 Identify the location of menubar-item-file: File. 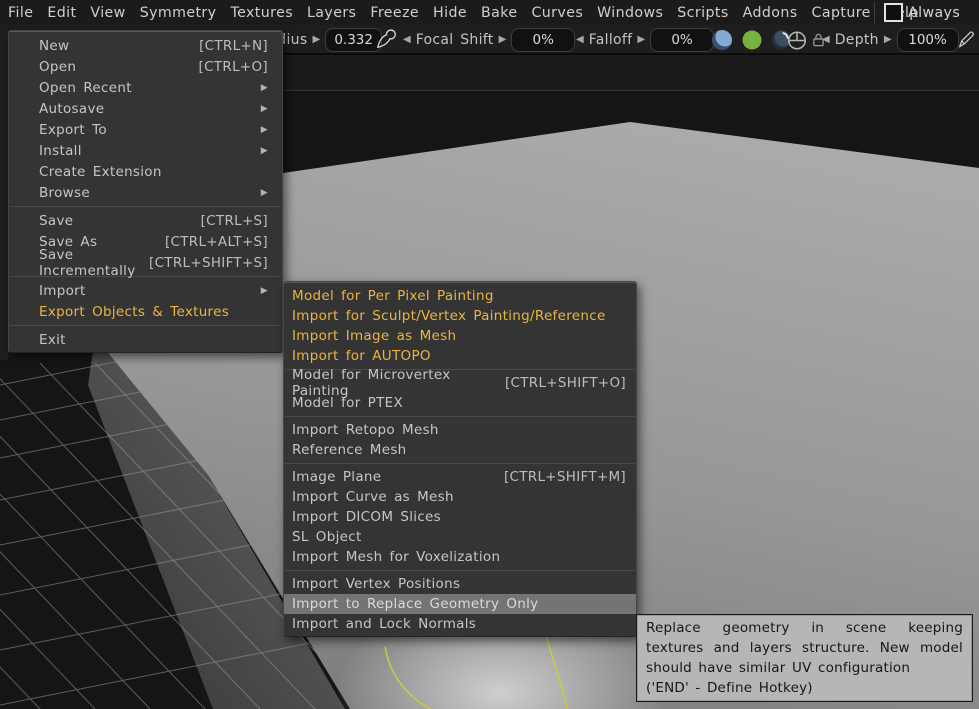
(20, 13).